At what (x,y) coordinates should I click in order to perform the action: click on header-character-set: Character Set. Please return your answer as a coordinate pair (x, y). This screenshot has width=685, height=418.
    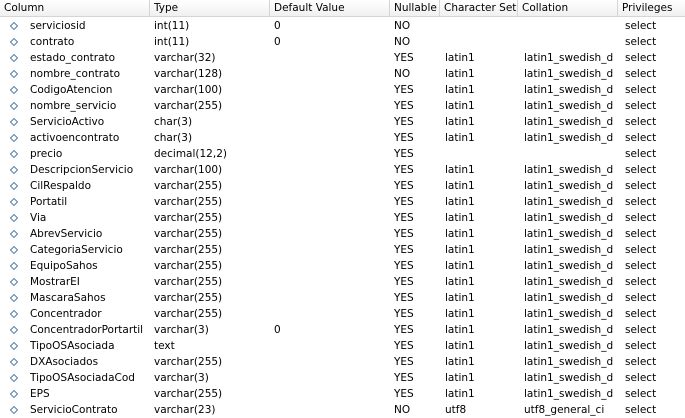
    Looking at the image, I should click on (479, 8).